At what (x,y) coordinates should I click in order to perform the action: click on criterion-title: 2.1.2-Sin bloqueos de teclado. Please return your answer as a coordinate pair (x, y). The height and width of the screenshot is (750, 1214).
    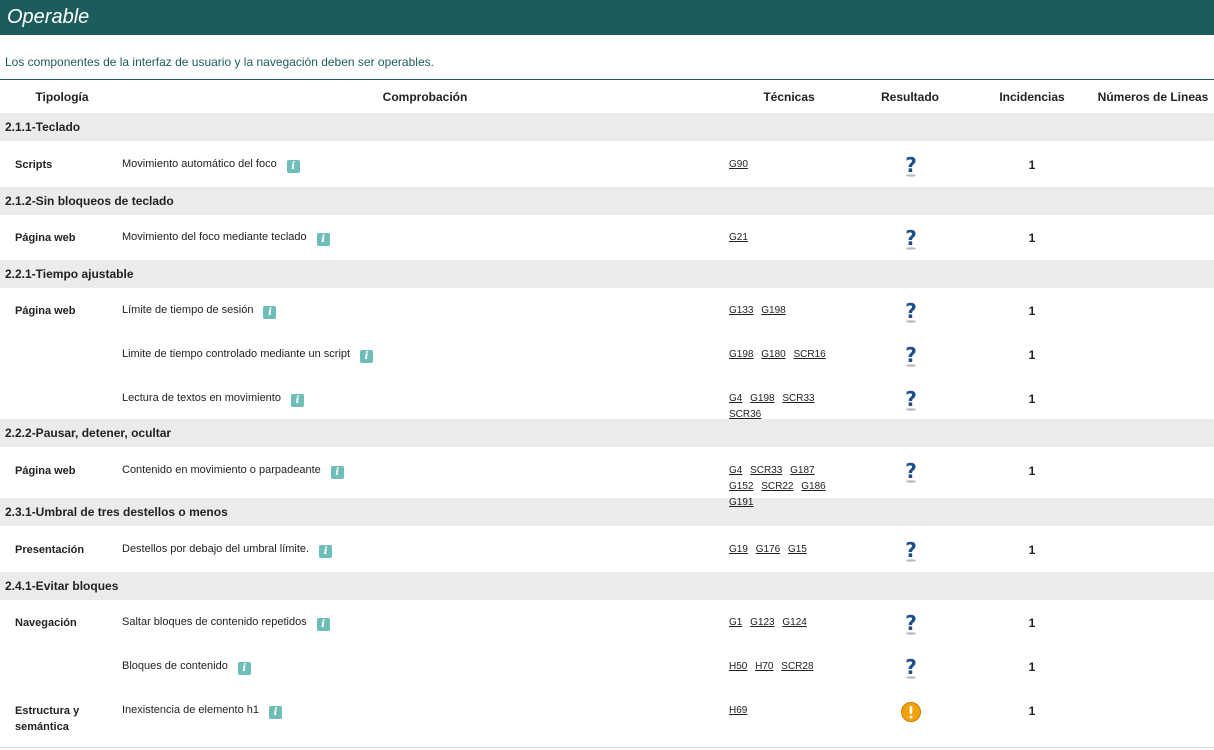
    Looking at the image, I should click on (89, 201).